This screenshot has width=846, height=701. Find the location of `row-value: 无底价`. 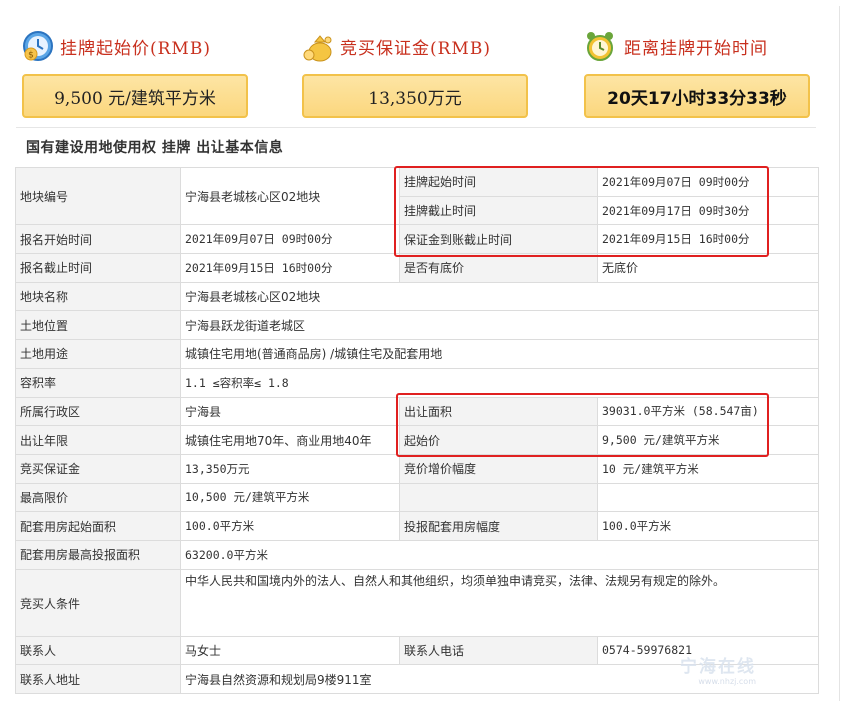

row-value: 无底价 is located at coordinates (708, 268).